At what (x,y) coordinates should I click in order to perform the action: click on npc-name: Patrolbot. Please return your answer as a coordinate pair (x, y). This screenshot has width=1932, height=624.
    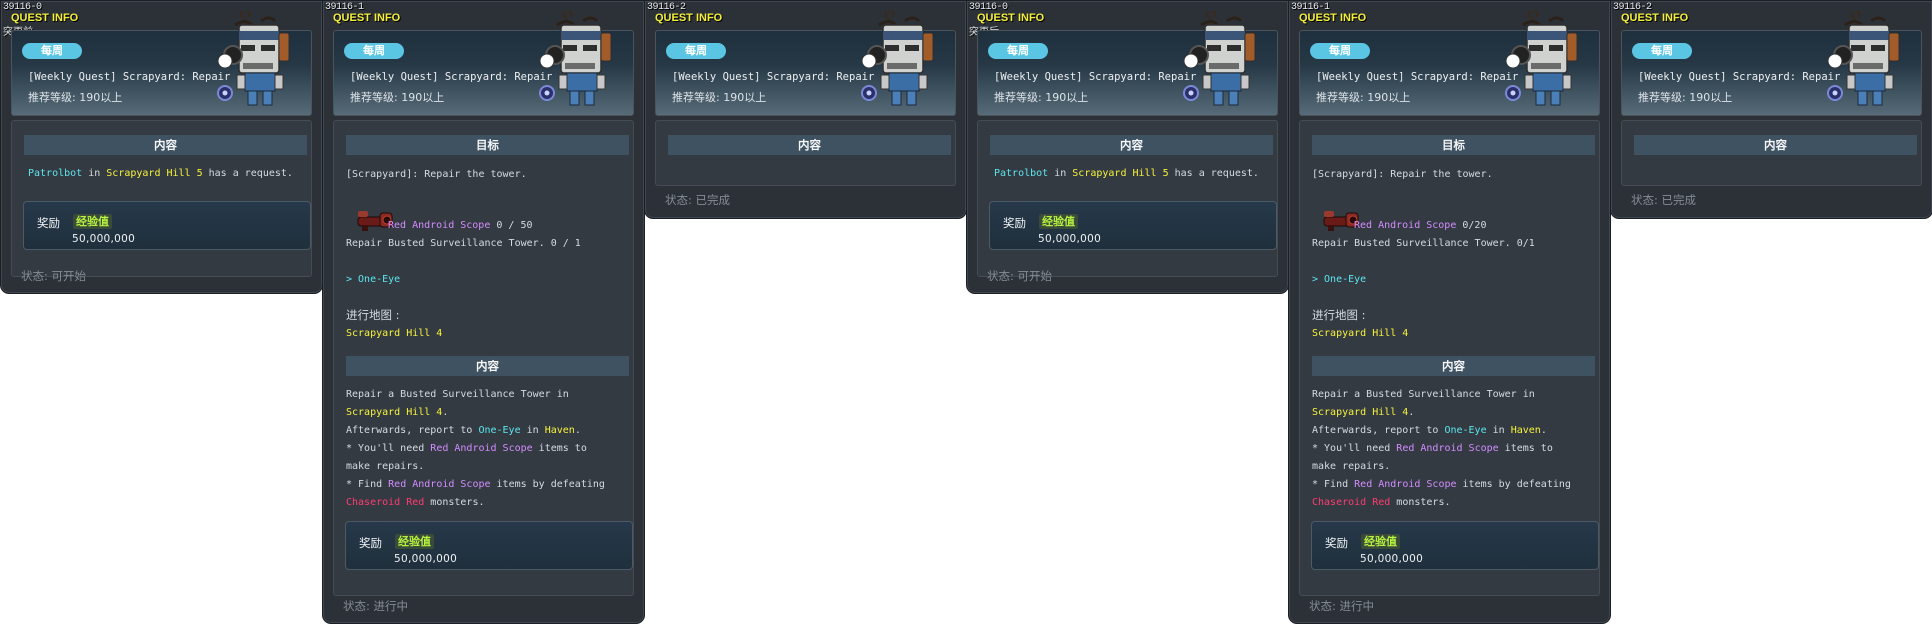
    Looking at the image, I should click on (1021, 173).